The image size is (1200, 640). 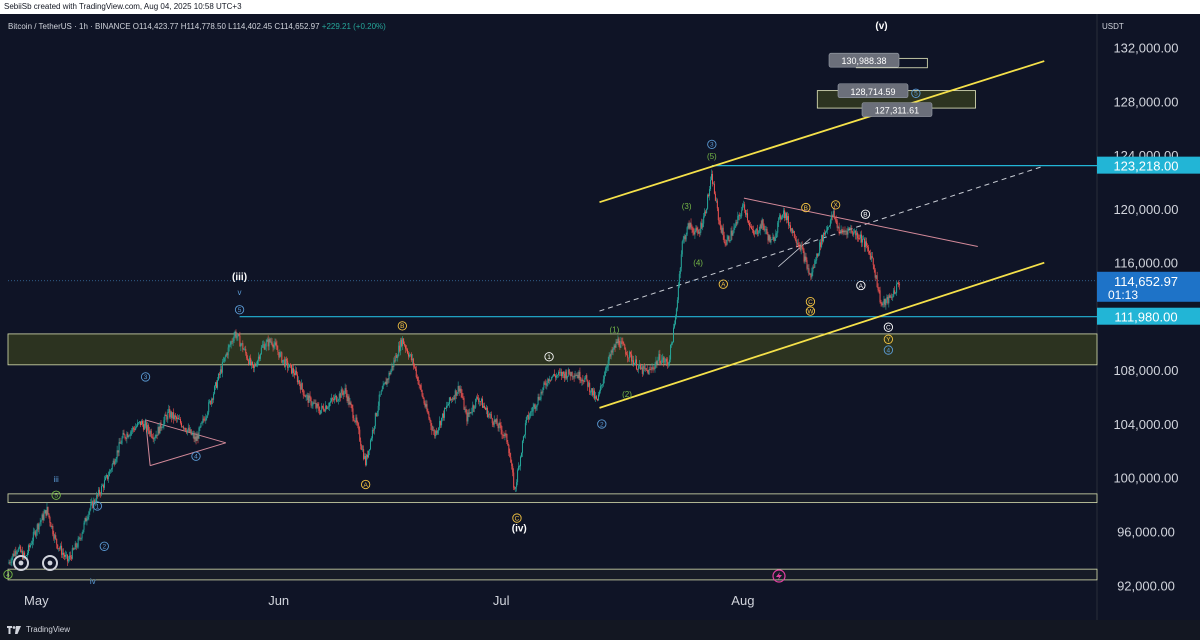 What do you see at coordinates (366, 484) in the screenshot?
I see `wave-circle-marker: A` at bounding box center [366, 484].